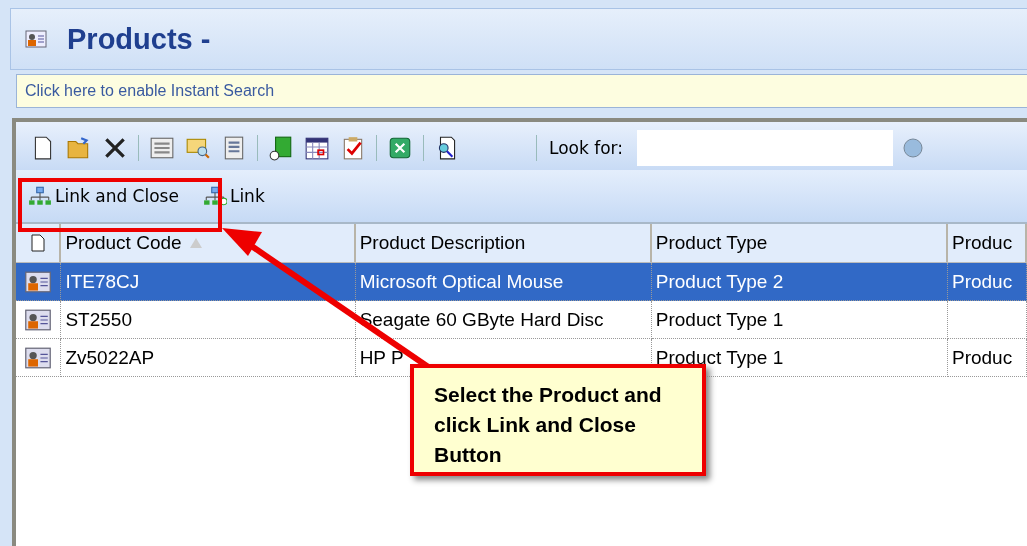 The width and height of the screenshot is (1027, 546). What do you see at coordinates (799, 320) in the screenshot?
I see `table-cell: Product Type 1` at bounding box center [799, 320].